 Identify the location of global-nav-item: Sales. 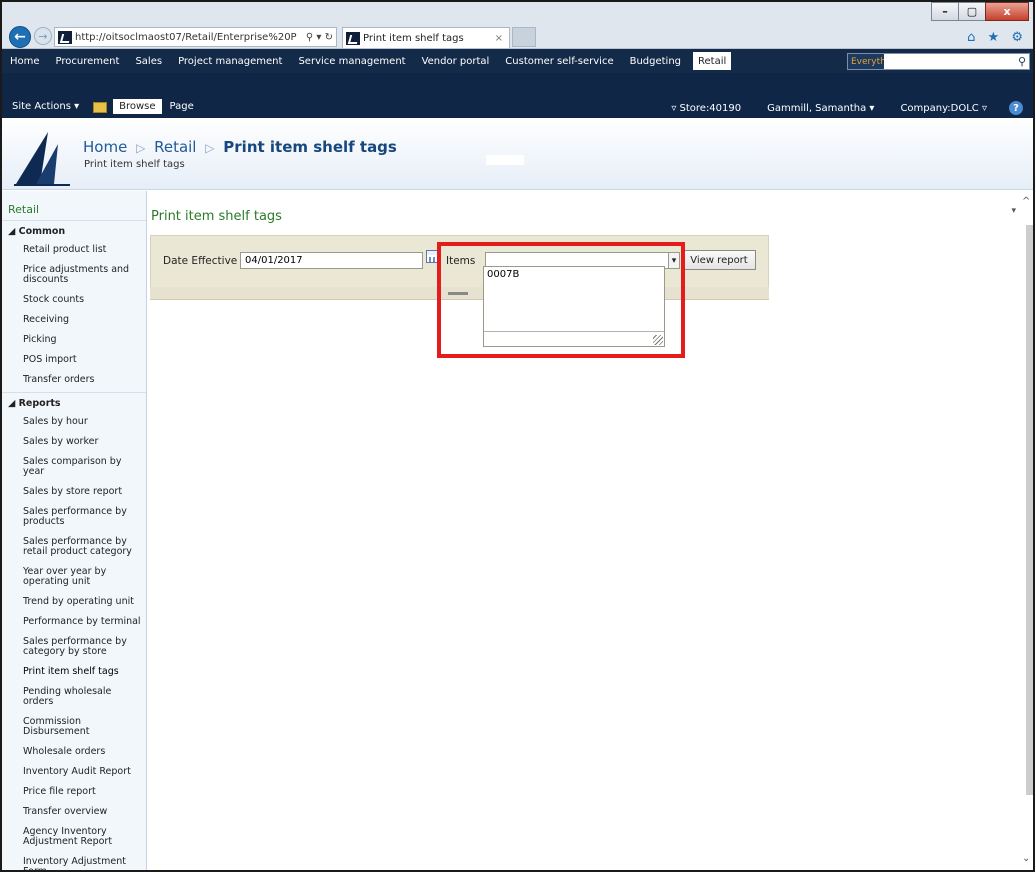
(148, 61).